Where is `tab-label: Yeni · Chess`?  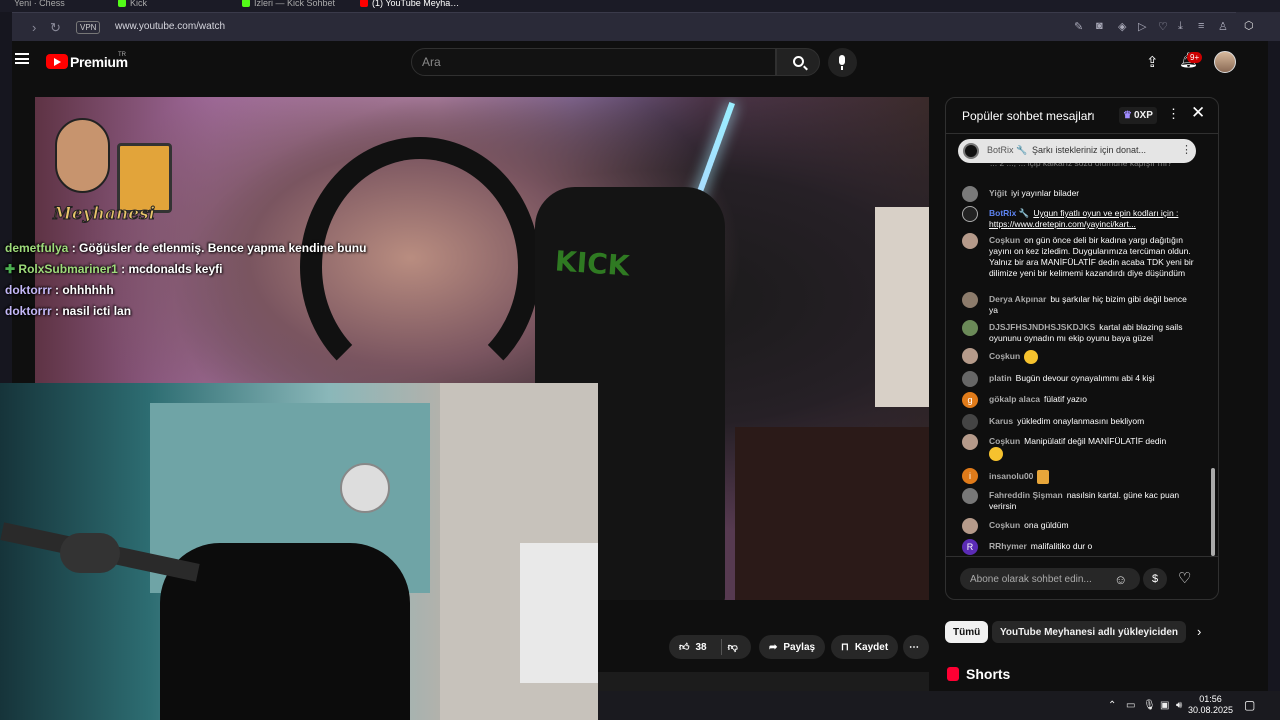 tab-label: Yeni · Chess is located at coordinates (39, 4).